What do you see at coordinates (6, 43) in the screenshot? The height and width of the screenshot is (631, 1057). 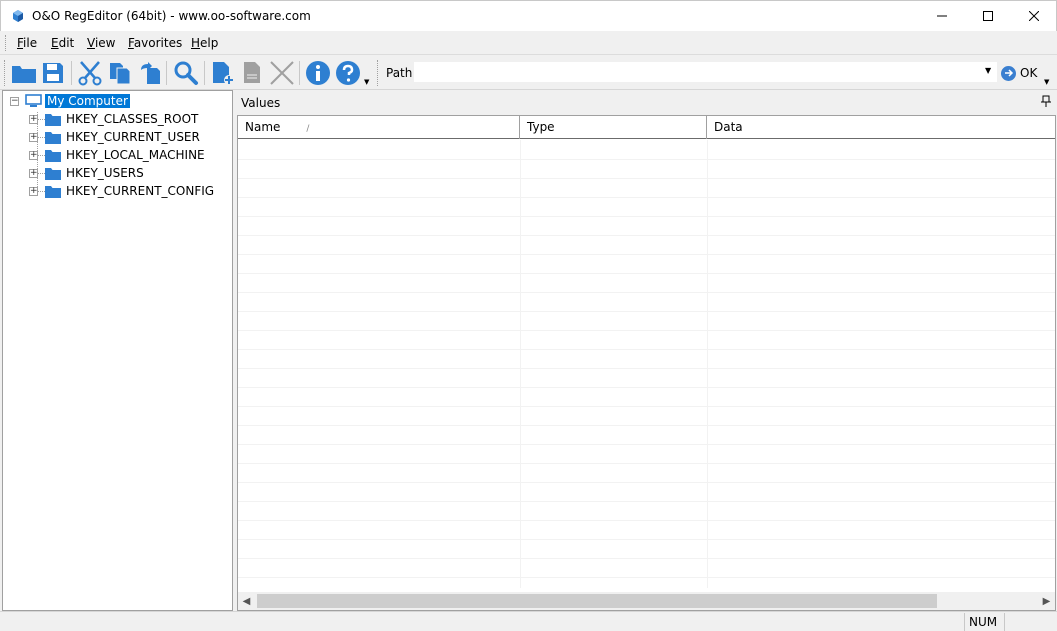 I see `menu-grip` at bounding box center [6, 43].